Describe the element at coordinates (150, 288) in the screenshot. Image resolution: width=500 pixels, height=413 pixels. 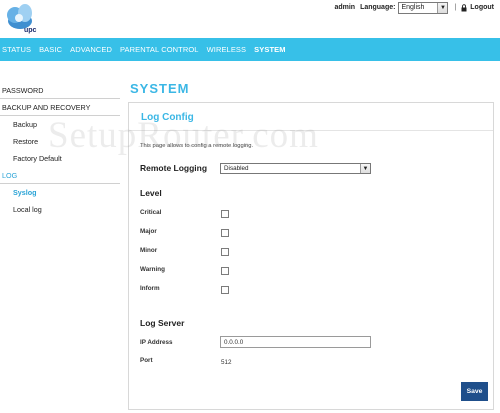
I see `level-inform-label: Inform` at that location.